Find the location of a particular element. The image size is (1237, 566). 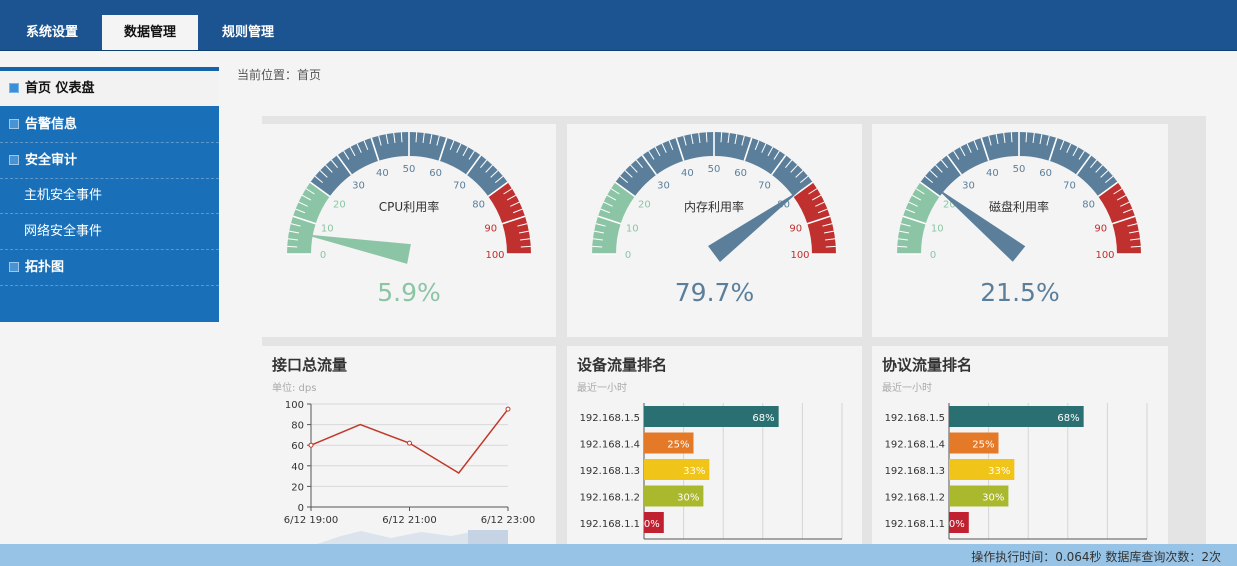

top-nav-bar: 系统设置 数据管理 规则管理 is located at coordinates (618, 25).